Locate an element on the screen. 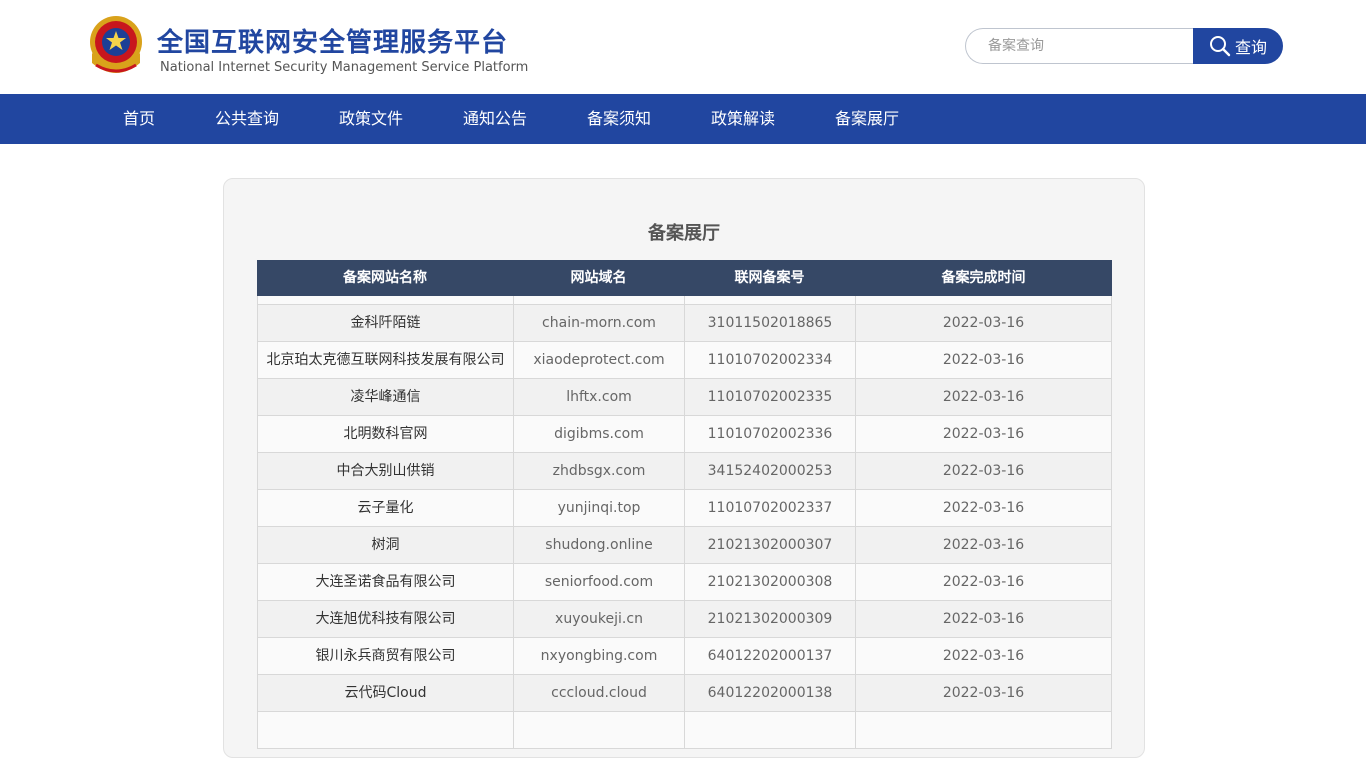  site-name-cell: 凌华峰通信 is located at coordinates (385, 397).